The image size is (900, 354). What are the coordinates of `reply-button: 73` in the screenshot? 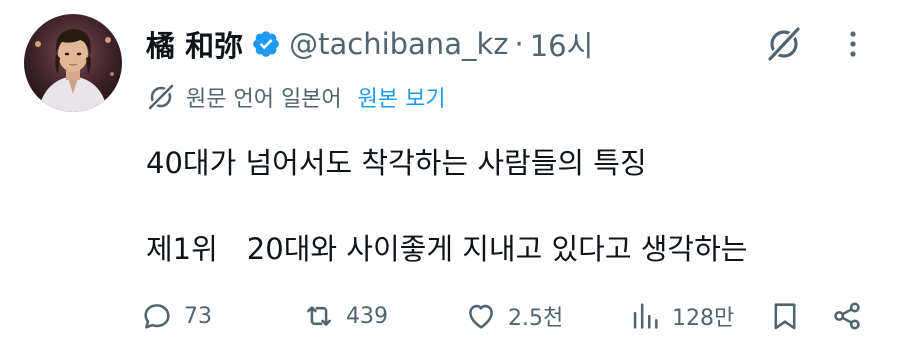 It's located at (176, 316).